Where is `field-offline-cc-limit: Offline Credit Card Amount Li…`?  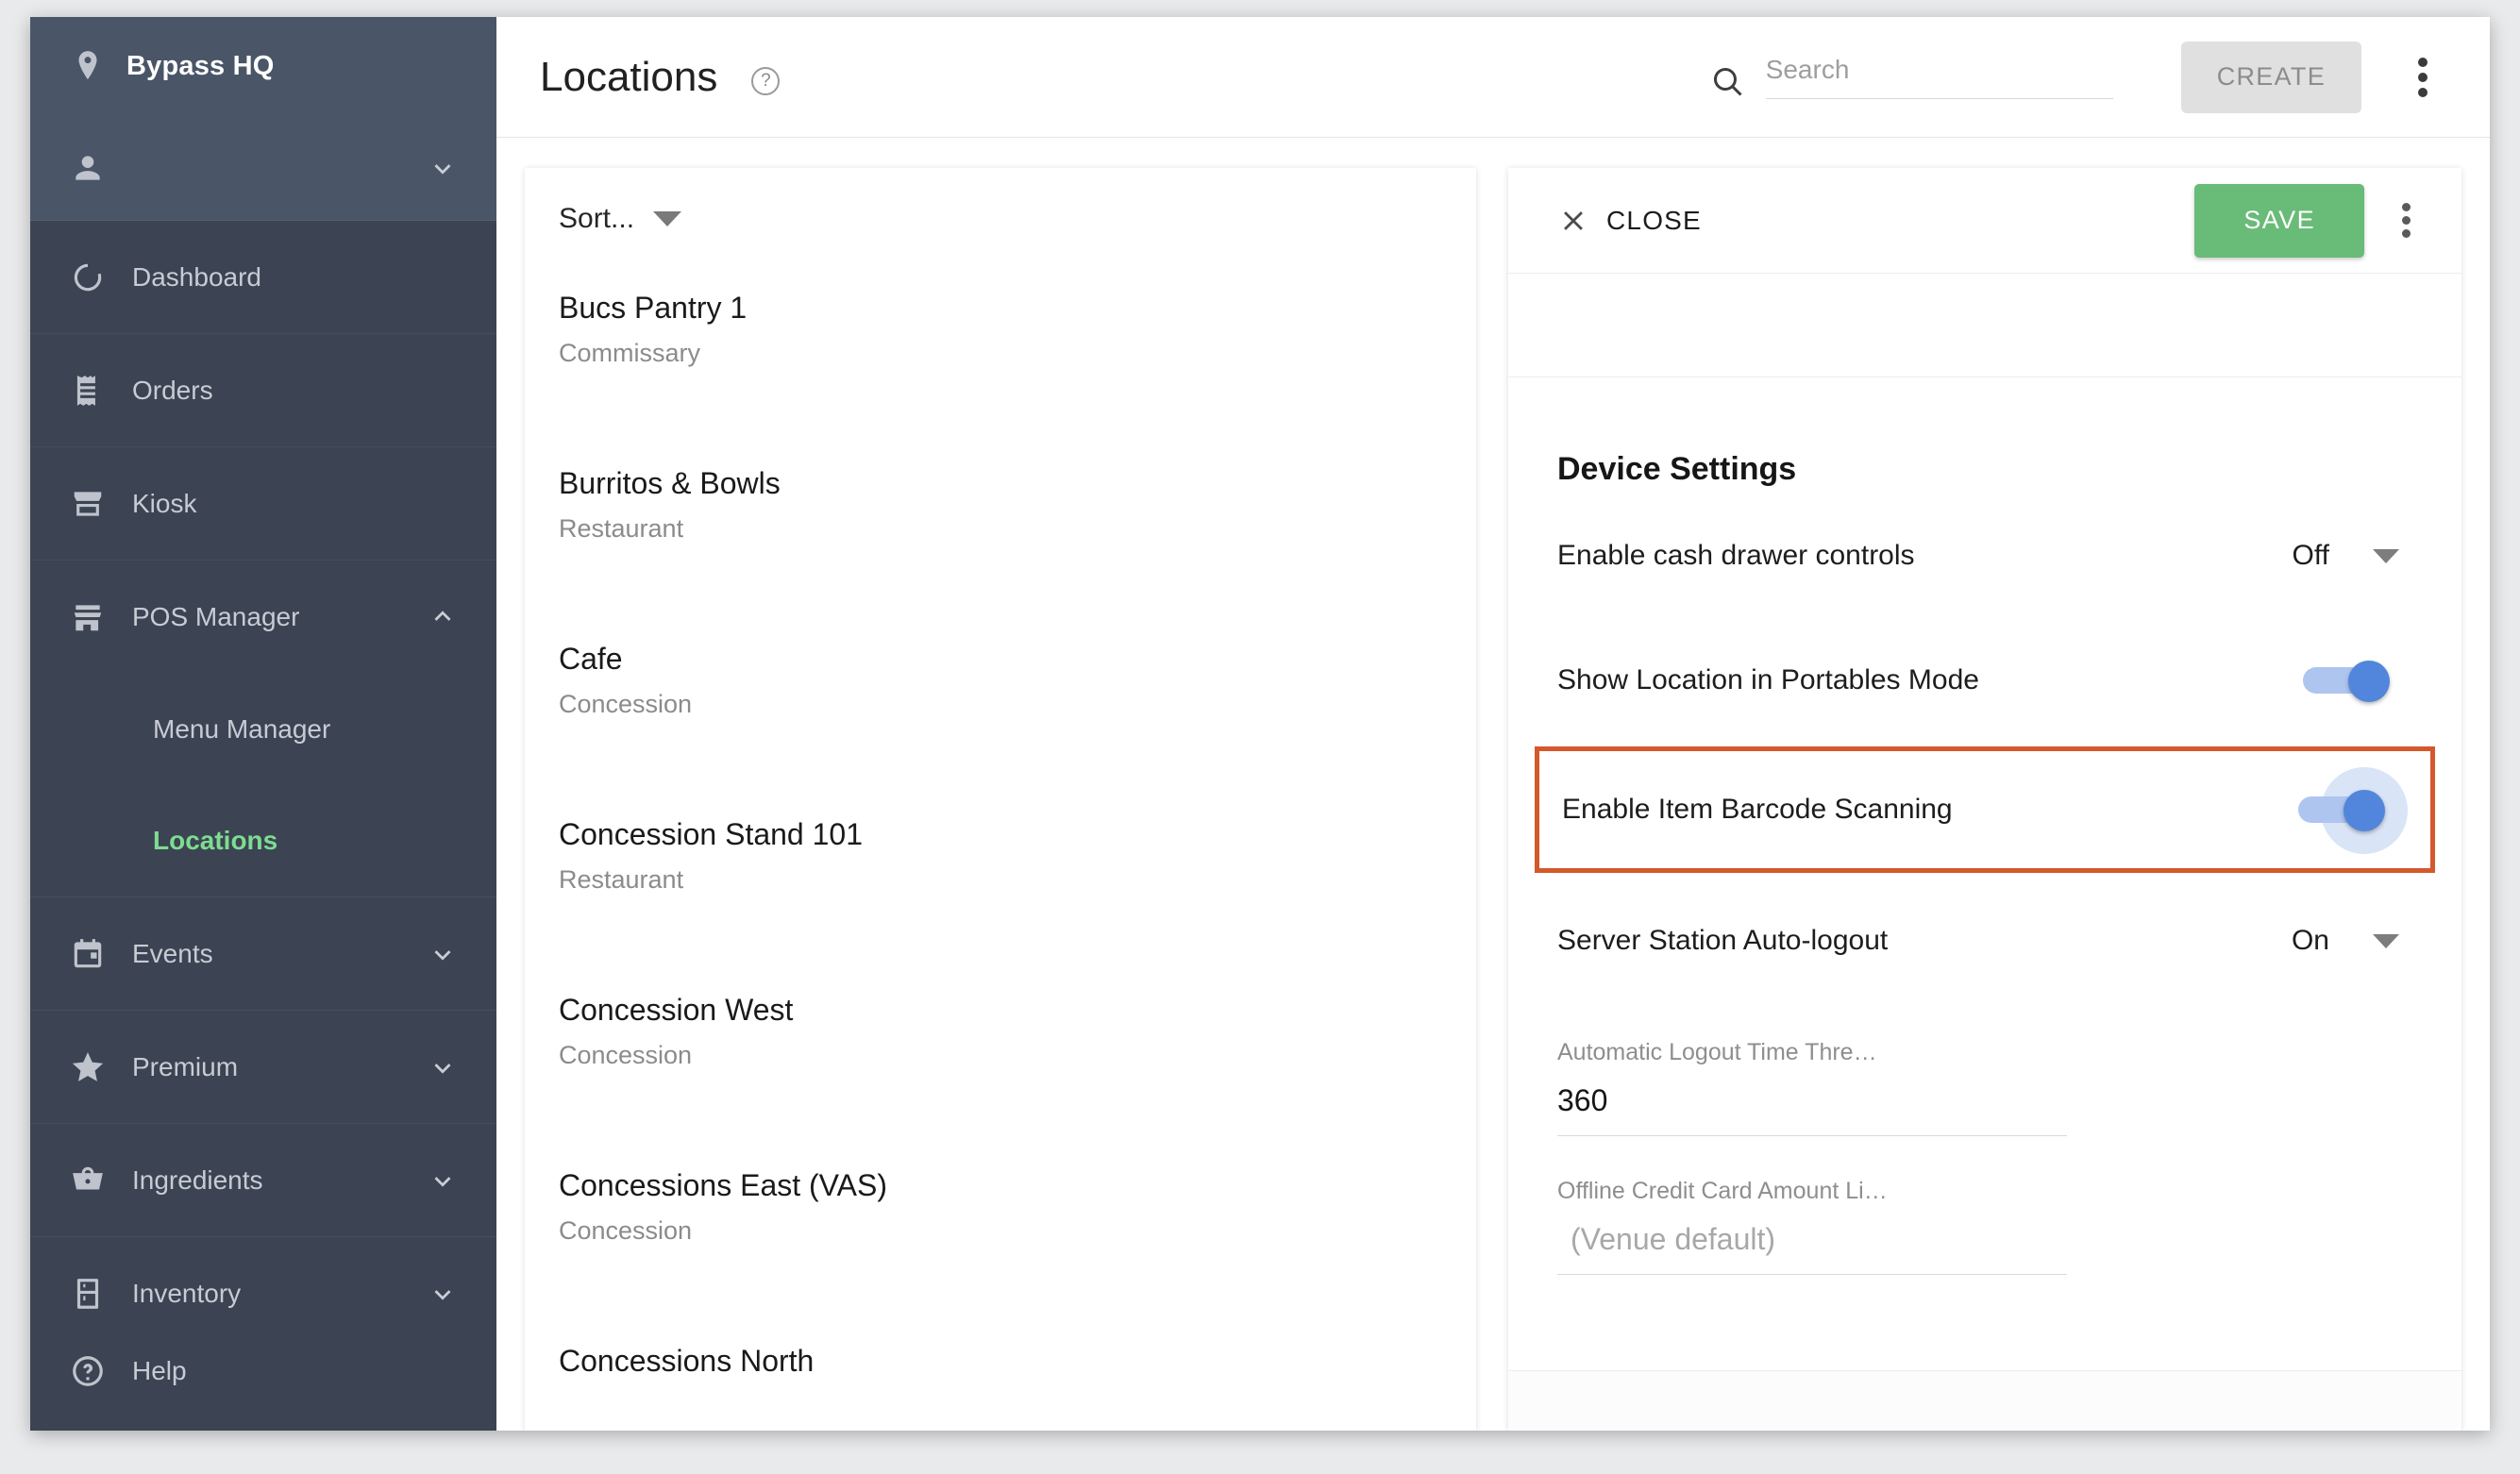 field-offline-cc-limit: Offline Credit Card Amount Li… is located at coordinates (1812, 1226).